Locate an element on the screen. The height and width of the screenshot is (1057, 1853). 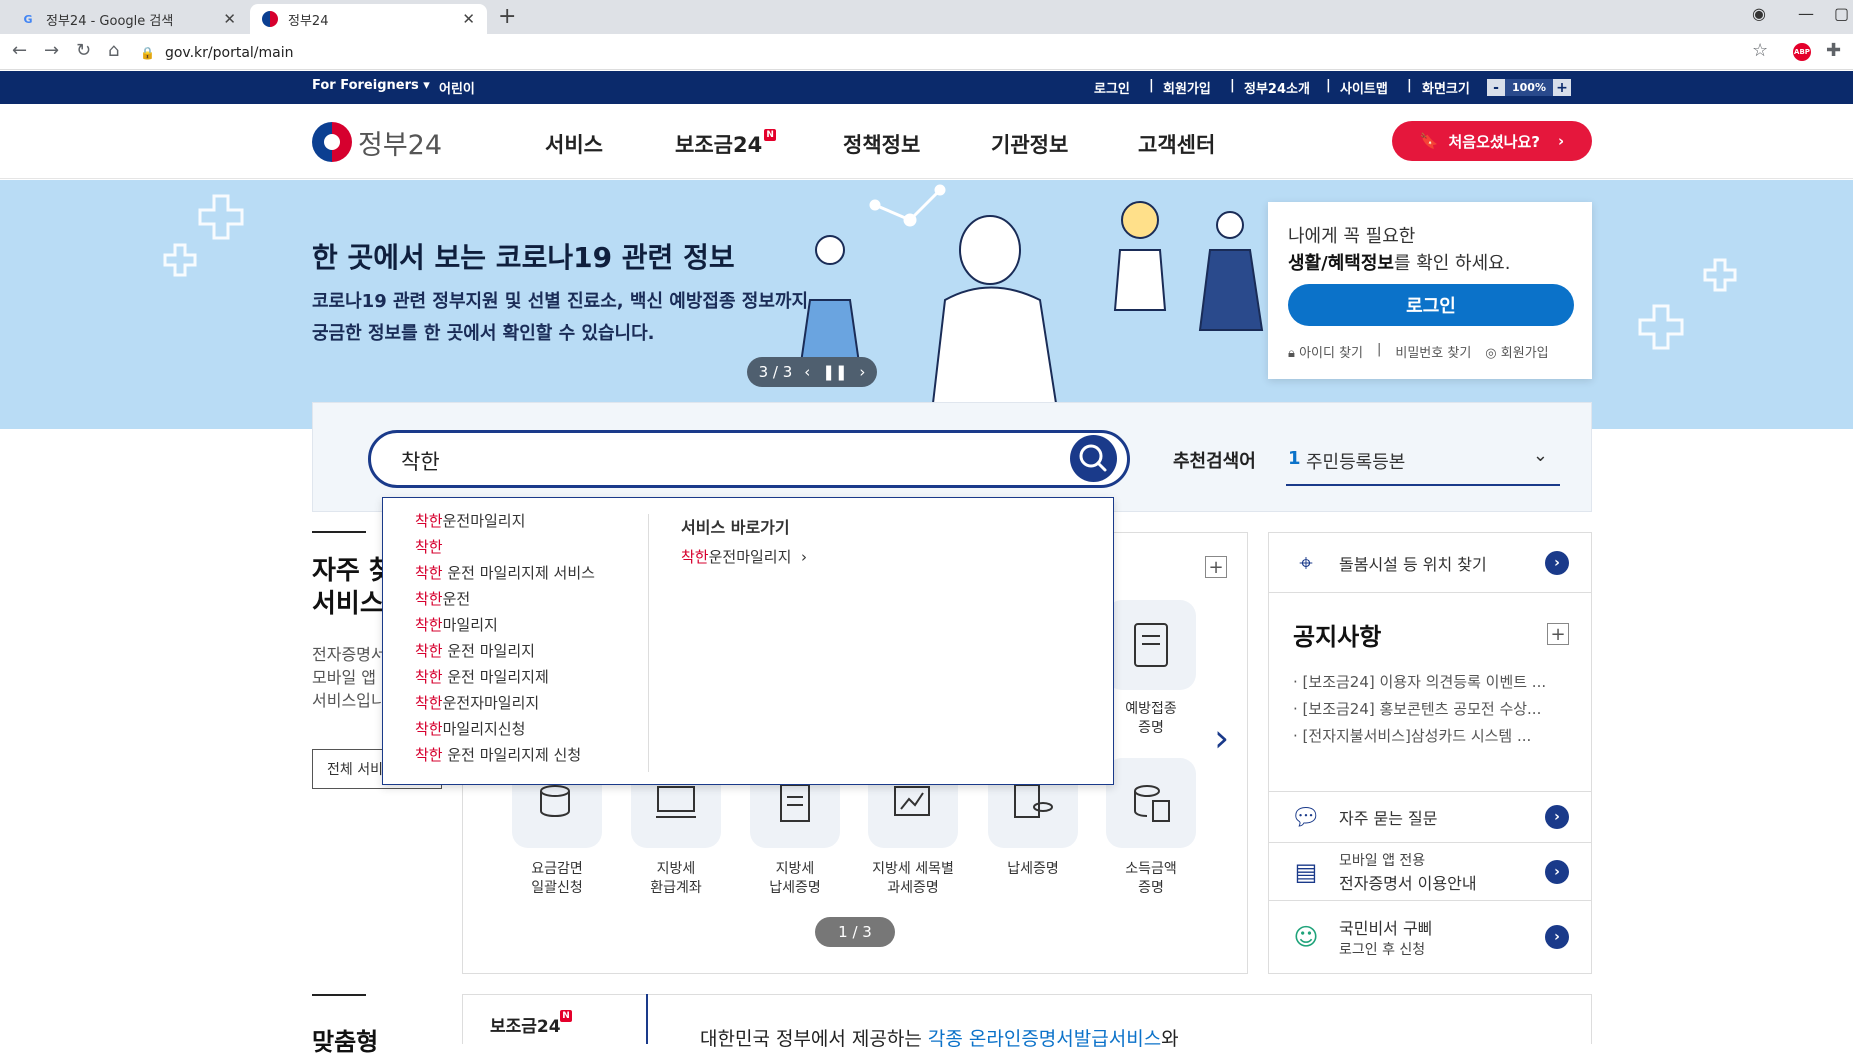
sitemap-link: 사이트맵 is located at coordinates (1364, 87).